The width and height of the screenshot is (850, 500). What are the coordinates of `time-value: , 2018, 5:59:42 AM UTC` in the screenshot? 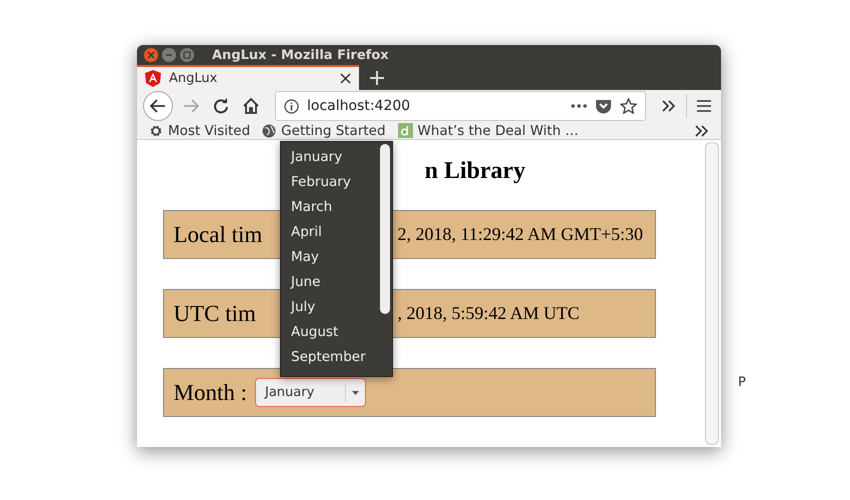 It's located at (489, 313).